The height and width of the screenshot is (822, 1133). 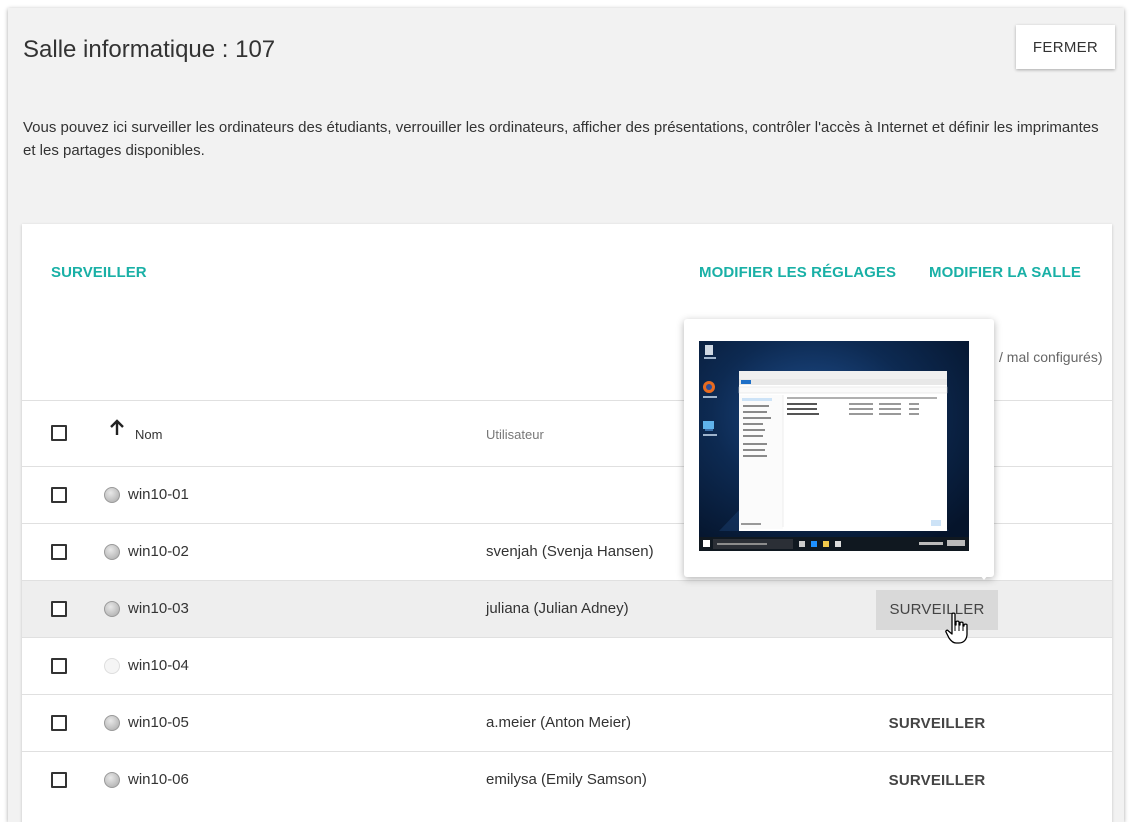 What do you see at coordinates (797, 272) in the screenshot?
I see `edit-settings-link: MODIFIER LES RÉGLAGES` at bounding box center [797, 272].